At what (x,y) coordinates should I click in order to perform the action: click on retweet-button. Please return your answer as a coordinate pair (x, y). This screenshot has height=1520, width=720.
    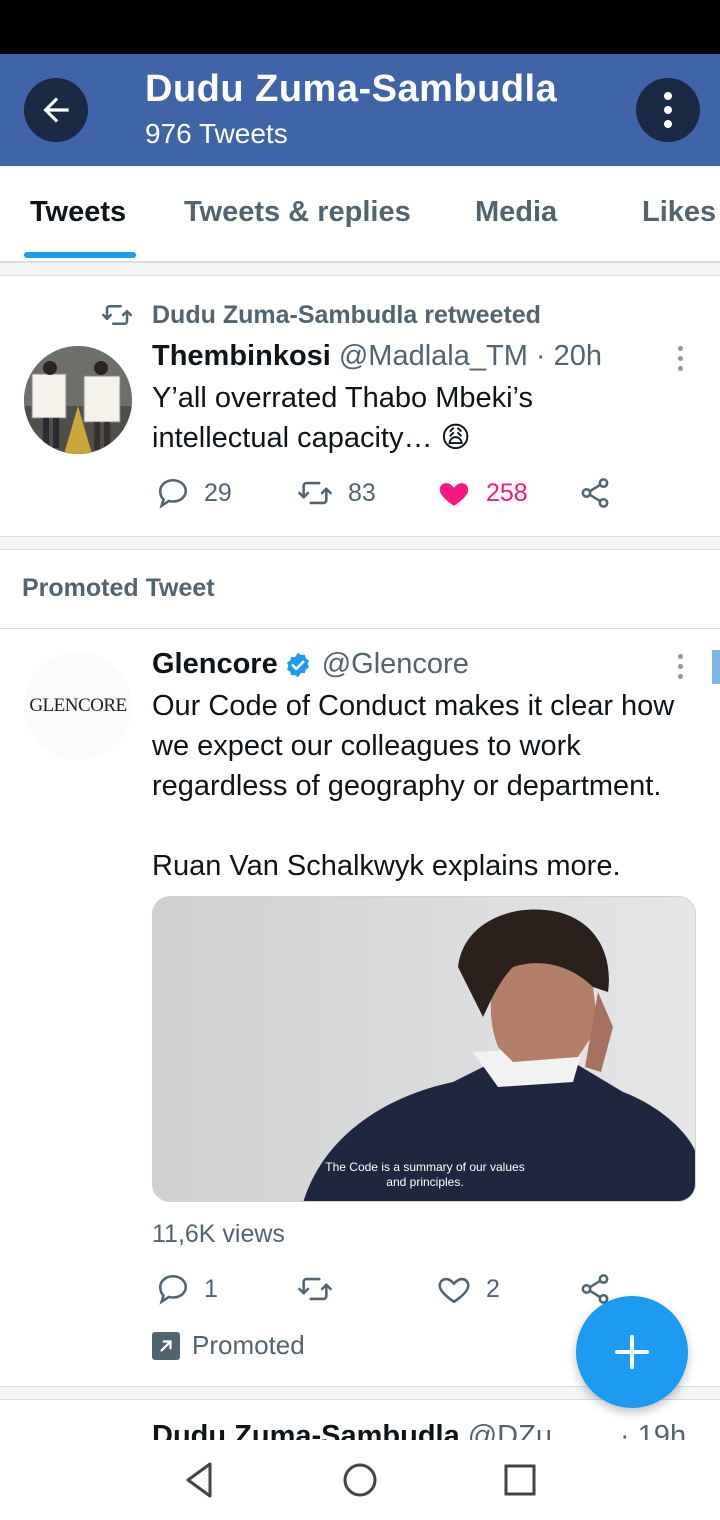
    Looking at the image, I should click on (315, 1289).